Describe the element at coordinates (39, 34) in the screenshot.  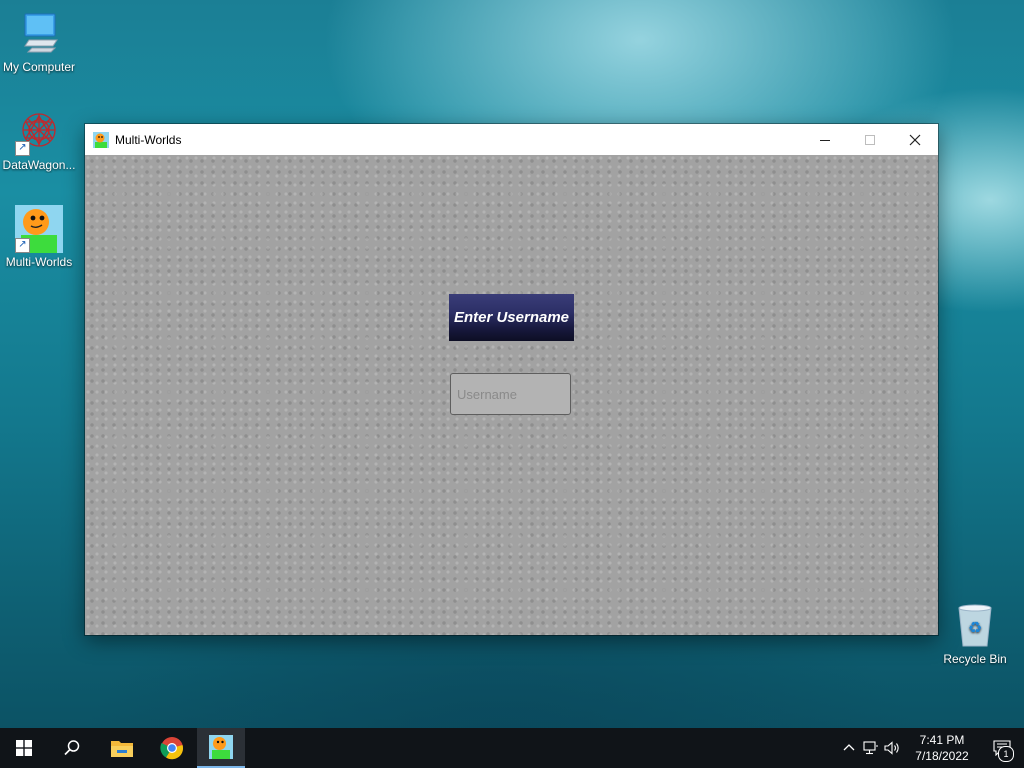
I see `computer-icon` at that location.